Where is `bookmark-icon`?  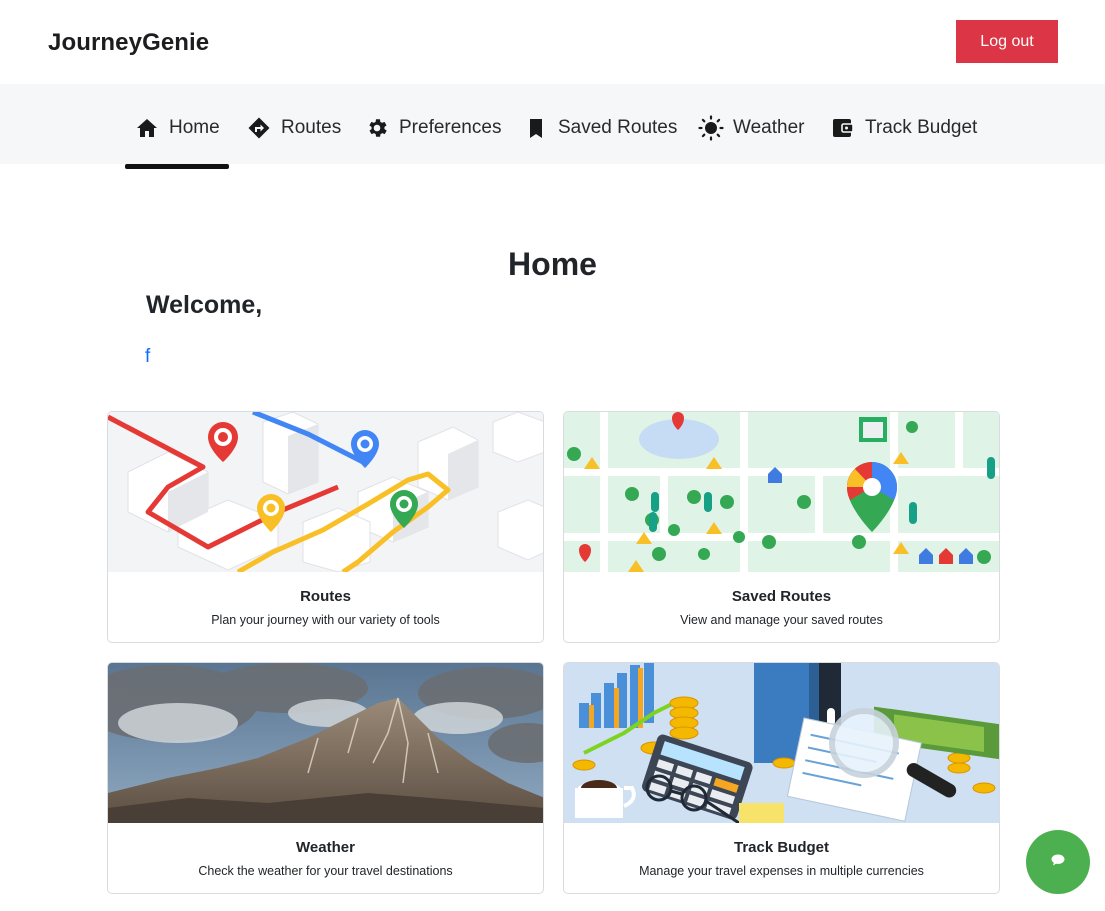
bookmark-icon is located at coordinates (536, 128).